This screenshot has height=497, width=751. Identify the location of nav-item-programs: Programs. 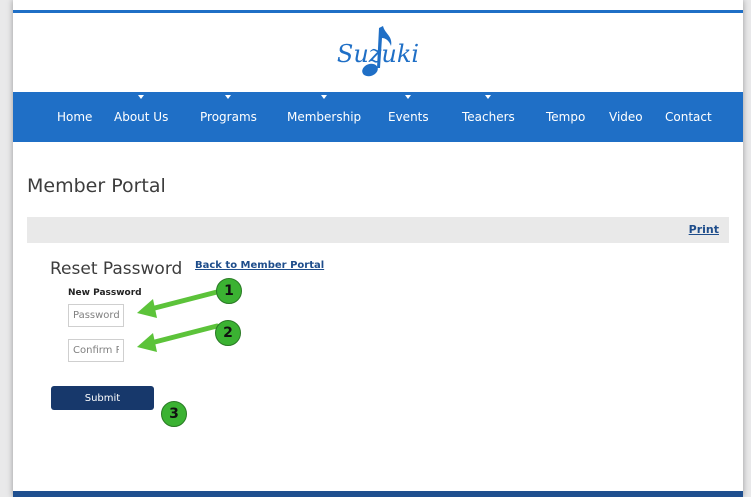
(228, 117).